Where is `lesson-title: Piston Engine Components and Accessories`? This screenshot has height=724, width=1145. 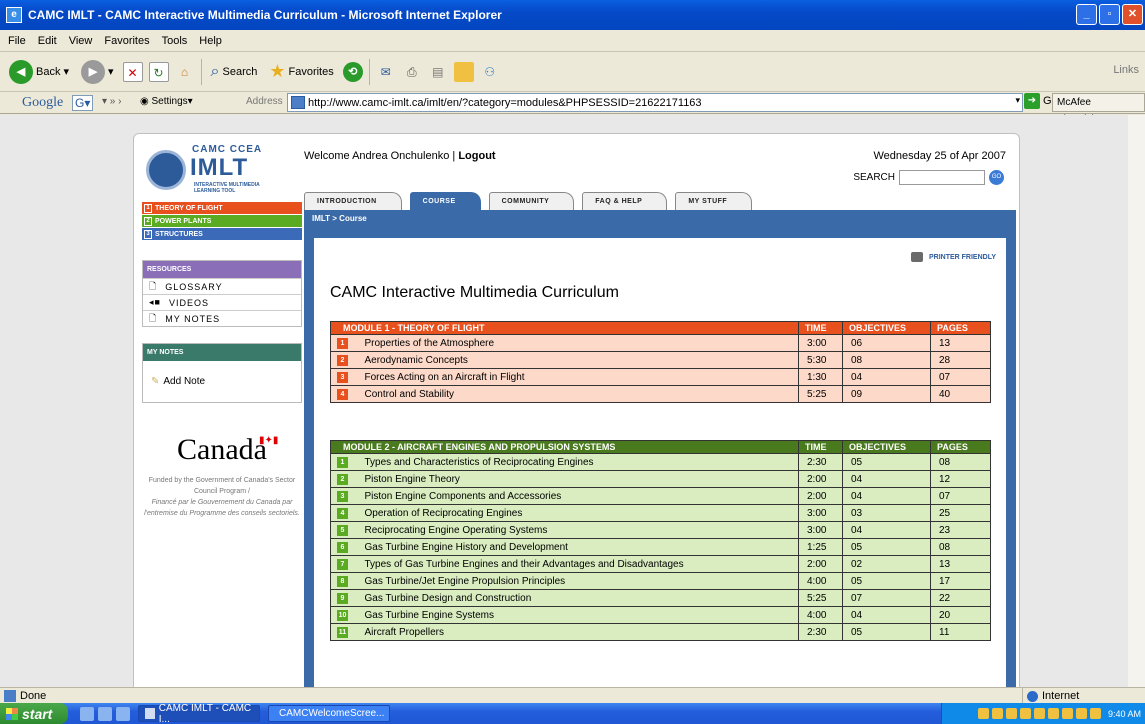
lesson-title: Piston Engine Components and Accessories is located at coordinates (579, 496).